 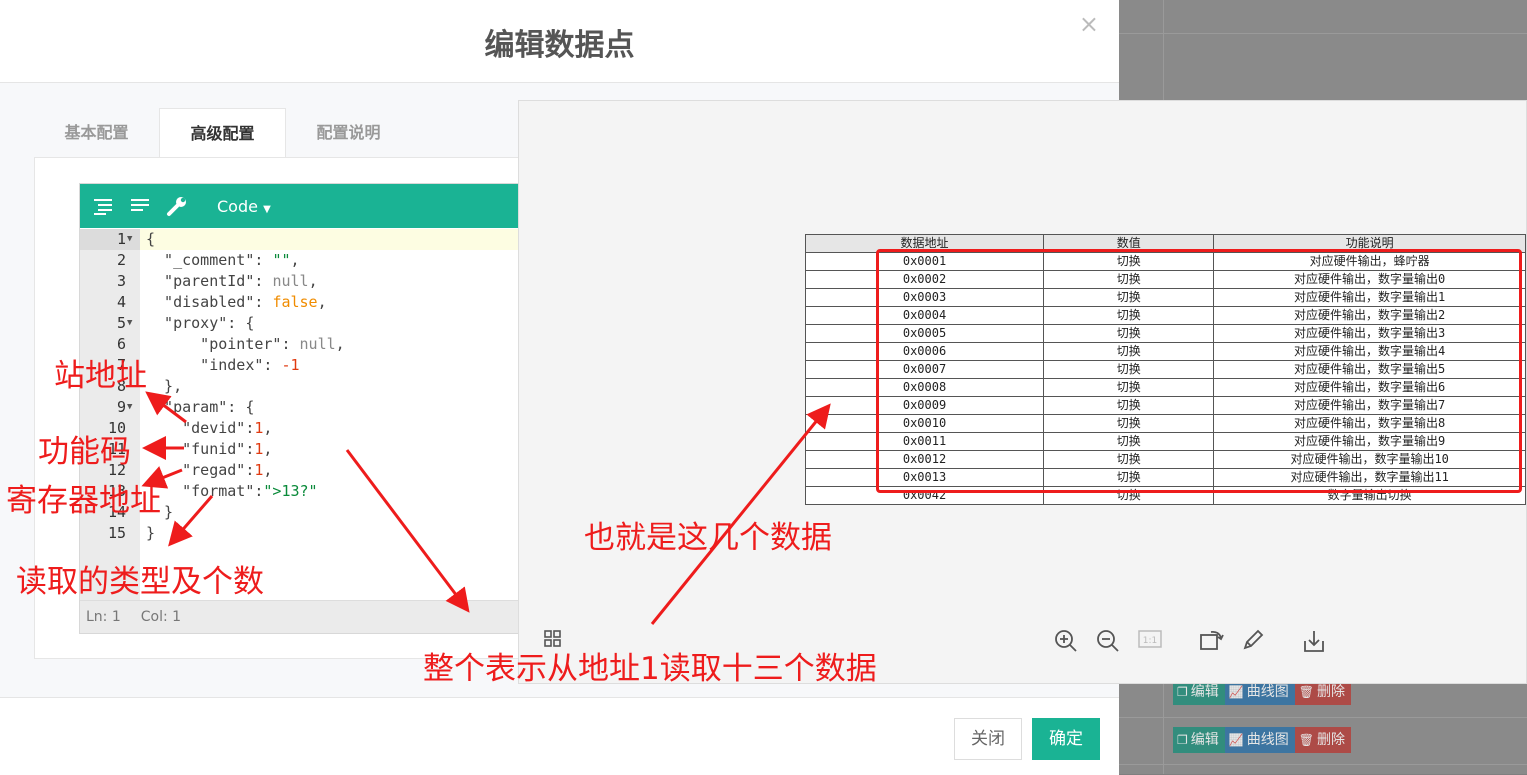 I want to click on annotation-register-address: 寄存器地址, so click(x=83, y=501).